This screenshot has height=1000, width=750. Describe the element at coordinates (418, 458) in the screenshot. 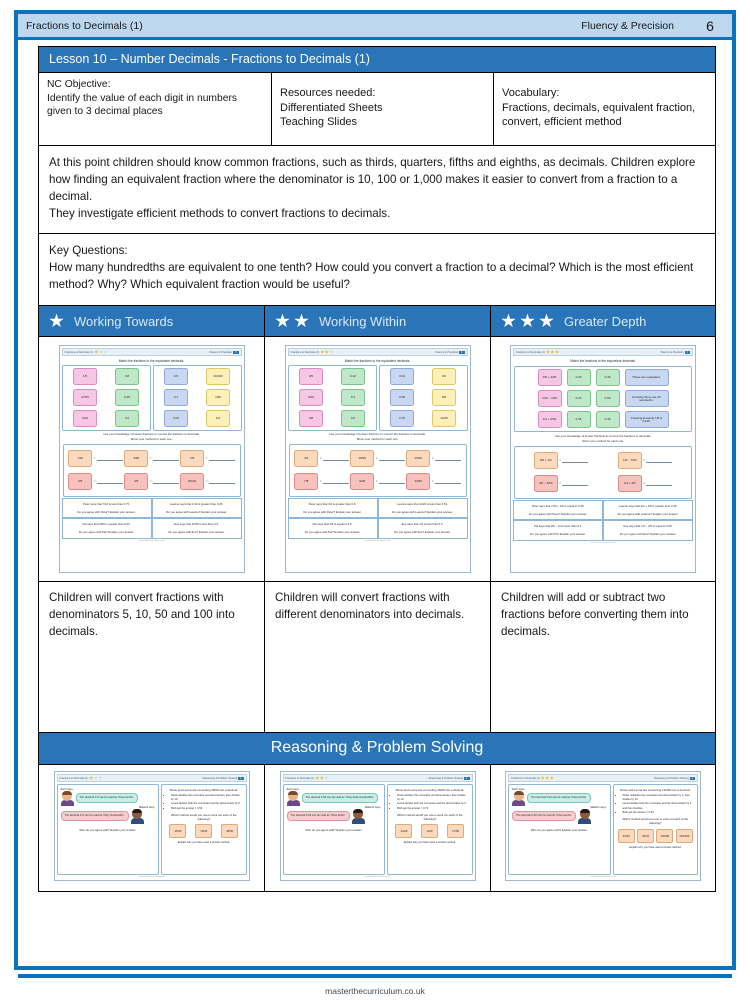

I see `fraction-card: 15/20` at that location.